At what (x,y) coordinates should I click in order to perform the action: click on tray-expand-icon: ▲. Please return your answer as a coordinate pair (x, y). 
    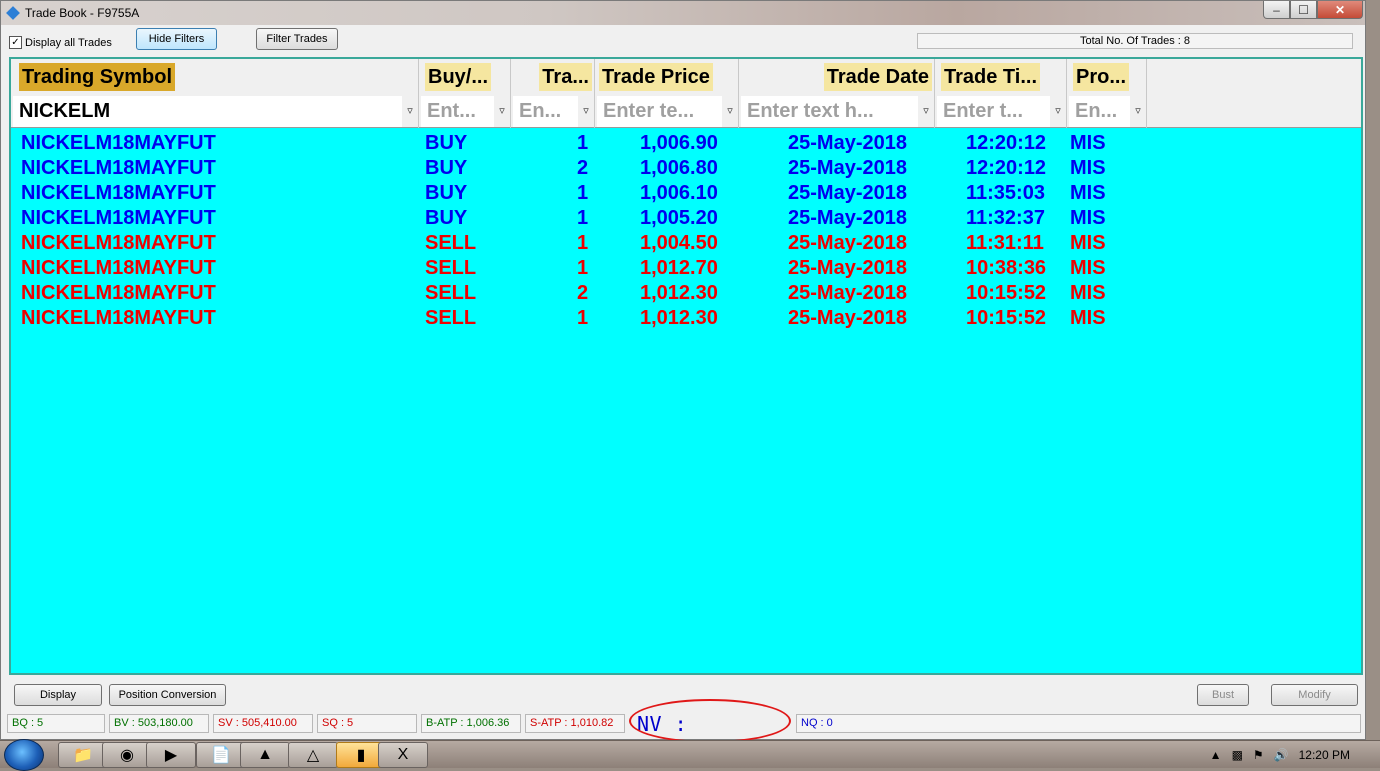
    Looking at the image, I should click on (1216, 755).